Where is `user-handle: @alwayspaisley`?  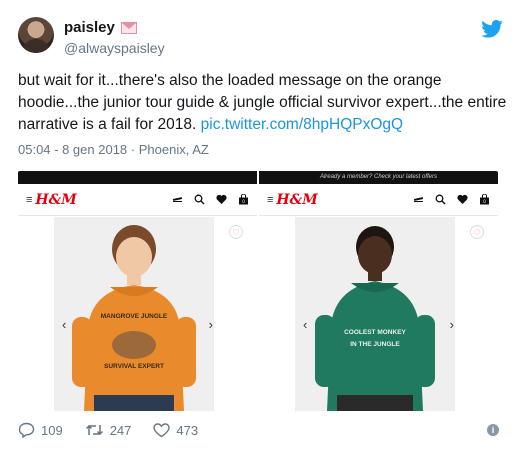
user-handle: @alwayspaisley is located at coordinates (114, 48).